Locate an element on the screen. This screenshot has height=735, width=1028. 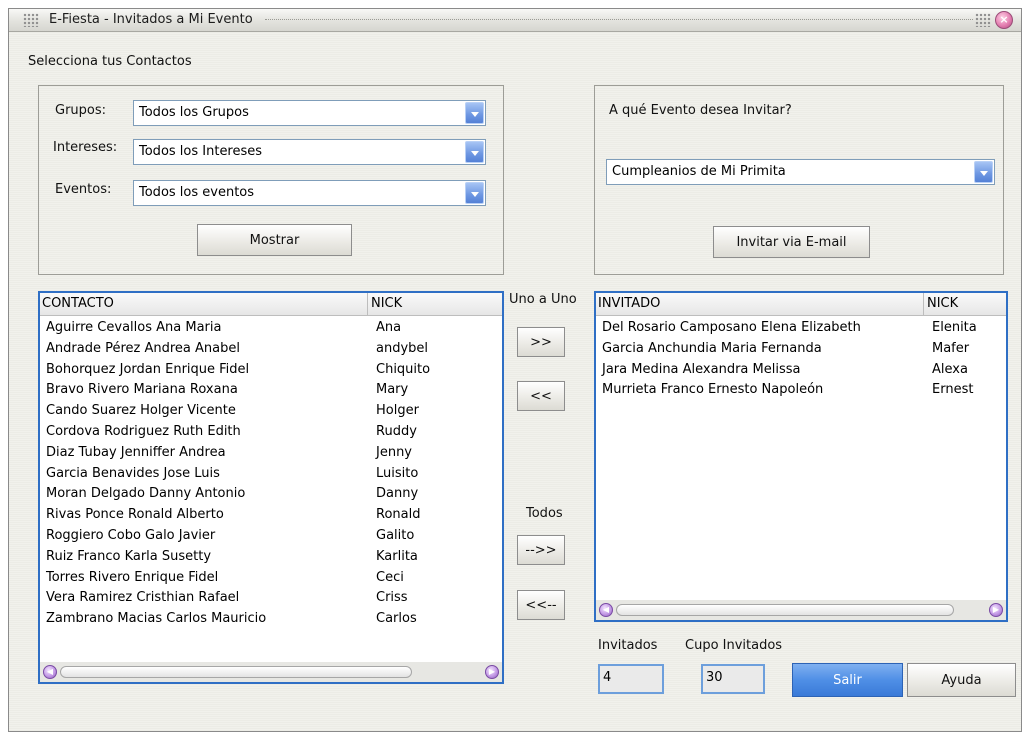
table-row: Vera Ramirez Cristhian Rafael Criss is located at coordinates (271, 598).